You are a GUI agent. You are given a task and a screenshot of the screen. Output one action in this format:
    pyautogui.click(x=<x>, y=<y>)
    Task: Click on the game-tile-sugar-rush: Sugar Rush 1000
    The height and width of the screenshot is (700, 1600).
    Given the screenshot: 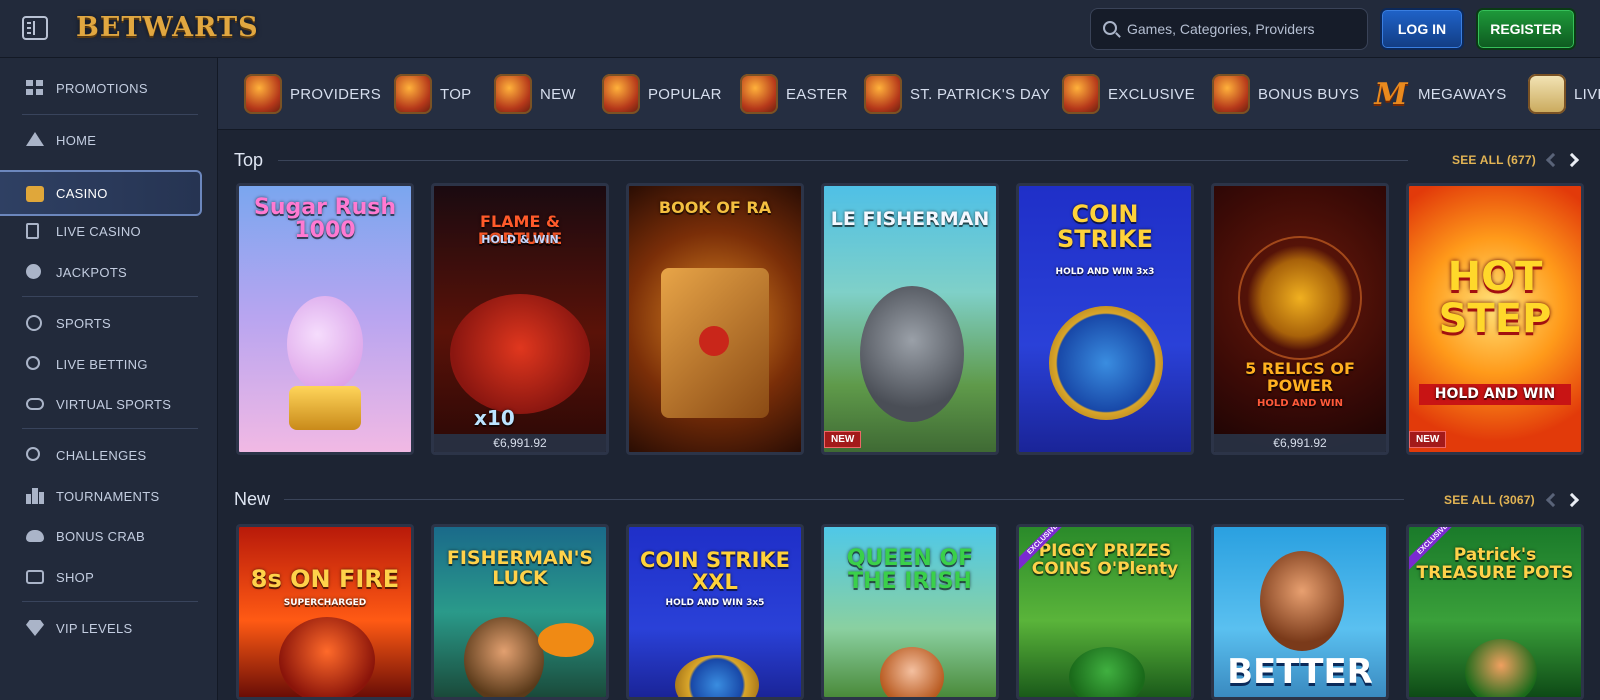 What is the action you would take?
    pyautogui.click(x=325, y=319)
    